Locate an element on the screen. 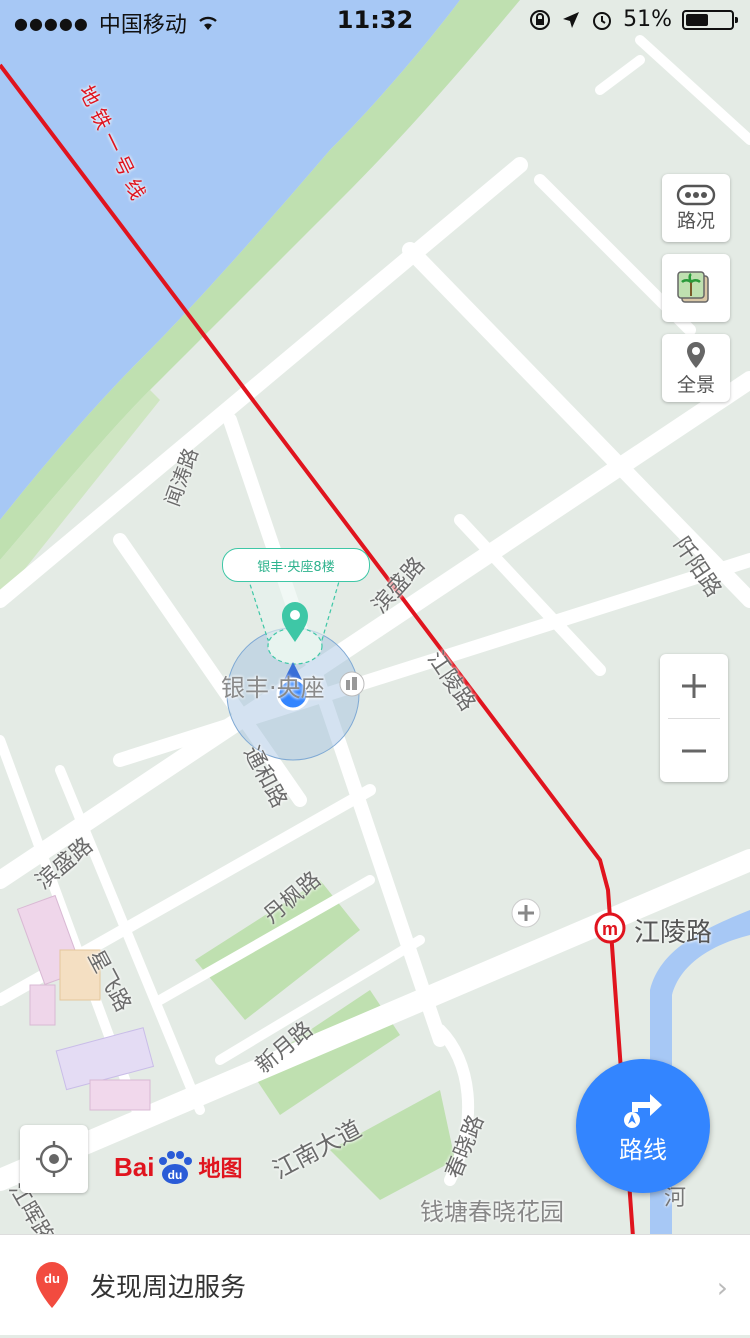 The image size is (750, 1338). metro-station-label: 江陵路 is located at coordinates (673, 933).